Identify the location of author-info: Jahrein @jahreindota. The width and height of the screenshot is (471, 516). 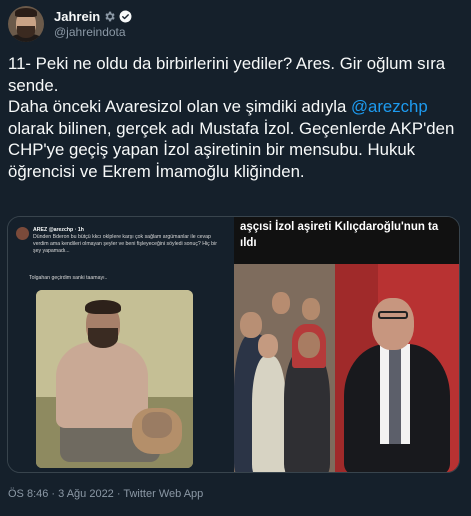
(93, 24).